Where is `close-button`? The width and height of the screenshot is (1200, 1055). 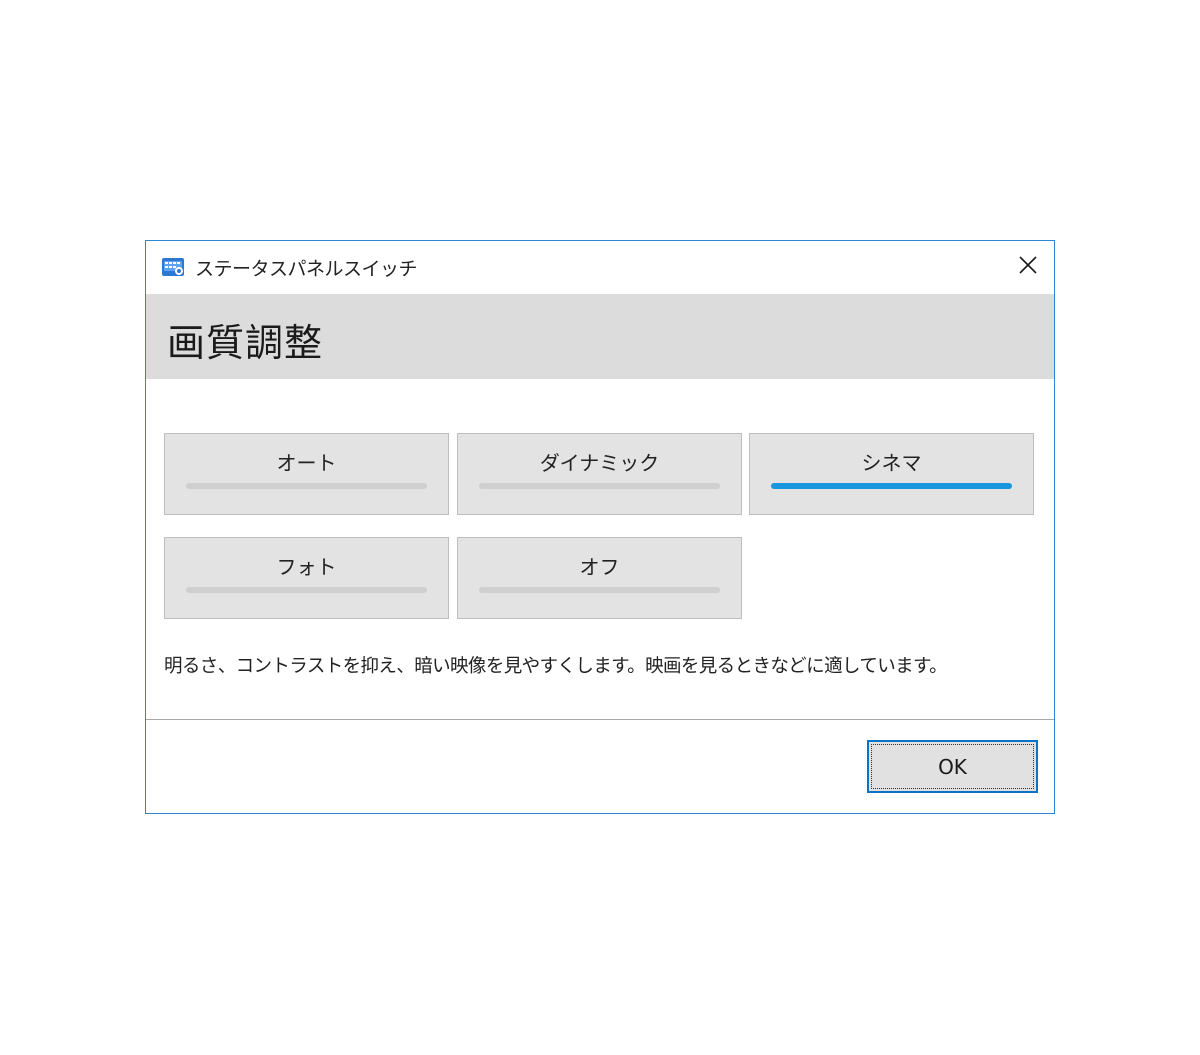 close-button is located at coordinates (1028, 267).